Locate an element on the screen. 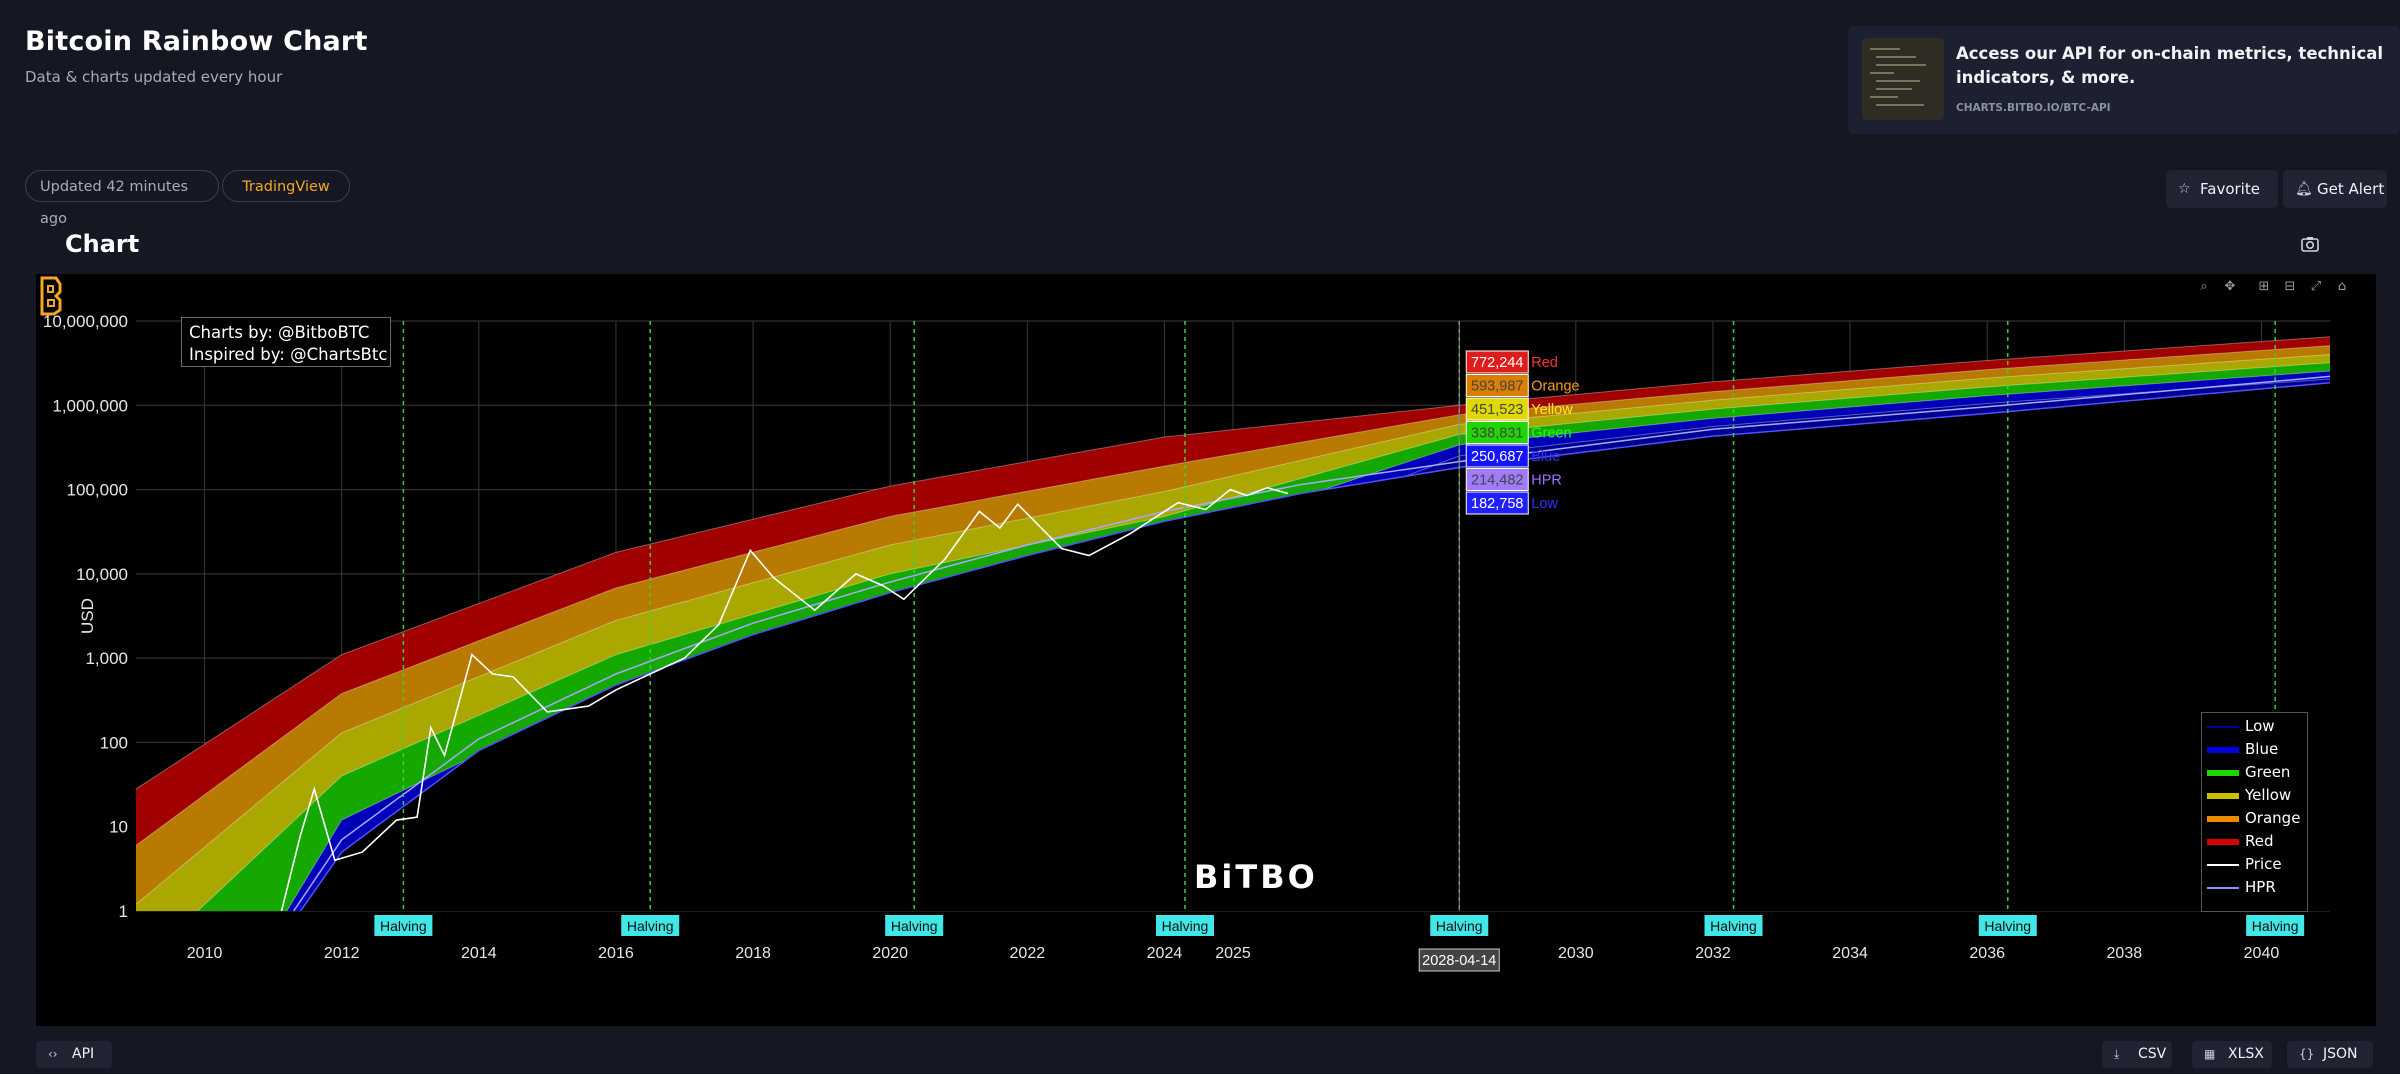 Image resolution: width=2400 pixels, height=1074 pixels. get-alert-button: 🔔︎ Get Alert is located at coordinates (2335, 189).